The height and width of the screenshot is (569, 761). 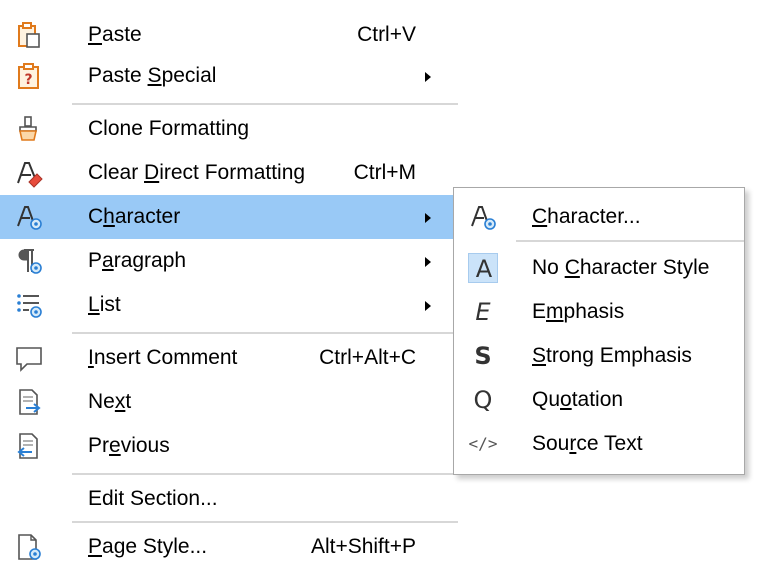 I want to click on quotation-icon: Q, so click(x=483, y=400).